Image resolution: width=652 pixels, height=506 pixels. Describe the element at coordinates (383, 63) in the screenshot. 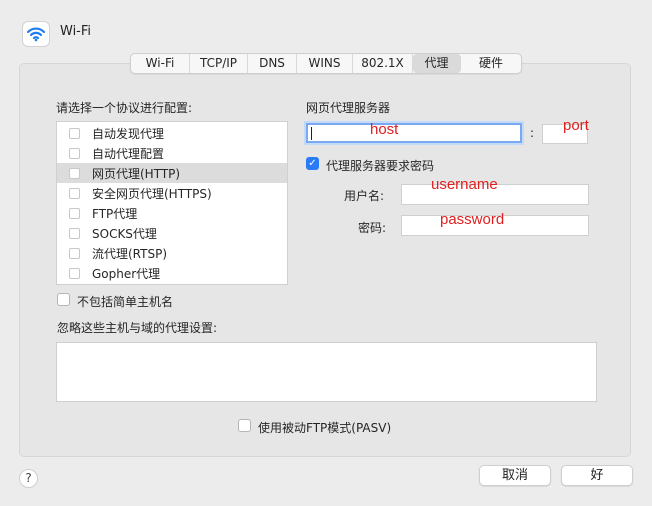

I see `tab-8021x: 802.1X` at that location.